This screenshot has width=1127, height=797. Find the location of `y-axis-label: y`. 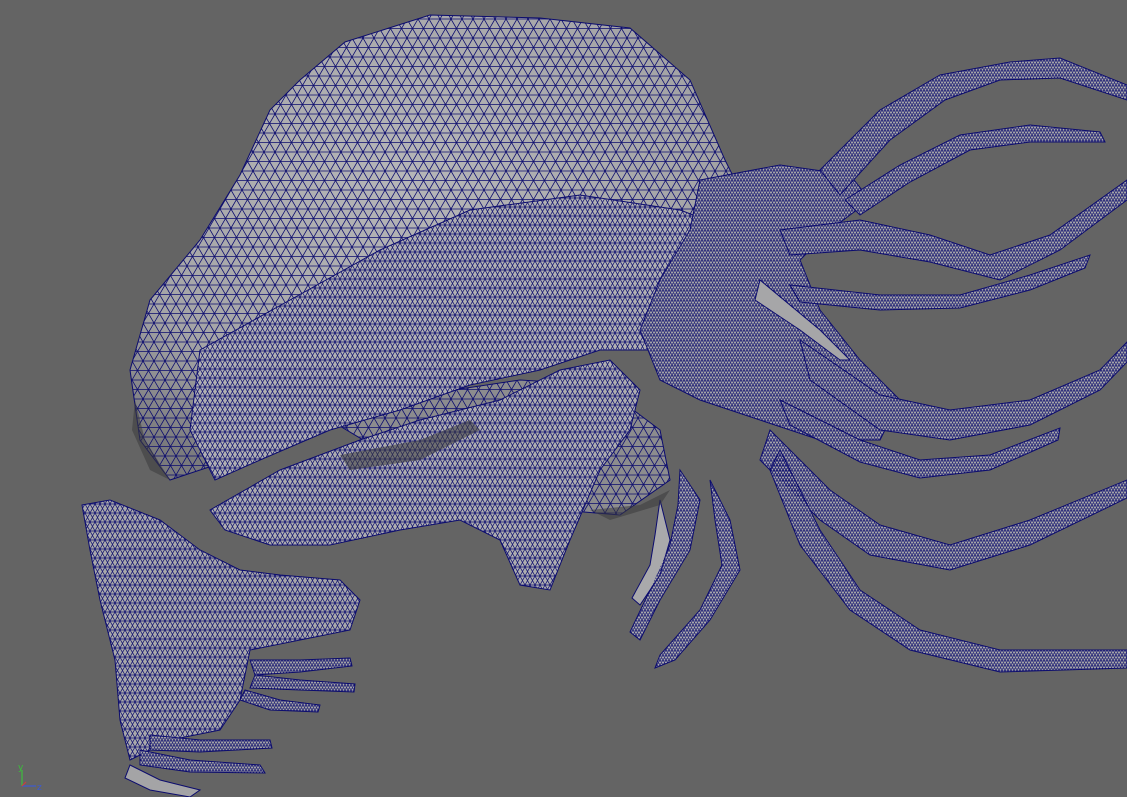

y-axis-label: y is located at coordinates (21, 768).